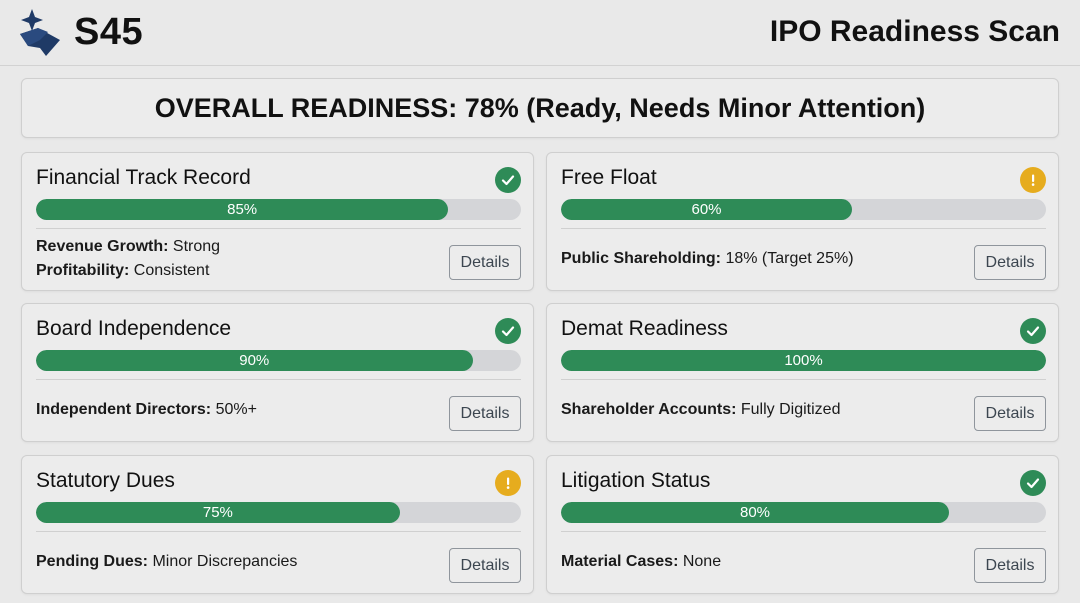 This screenshot has height=603, width=1080. Describe the element at coordinates (254, 360) in the screenshot. I see `progress-label: 90%` at that location.